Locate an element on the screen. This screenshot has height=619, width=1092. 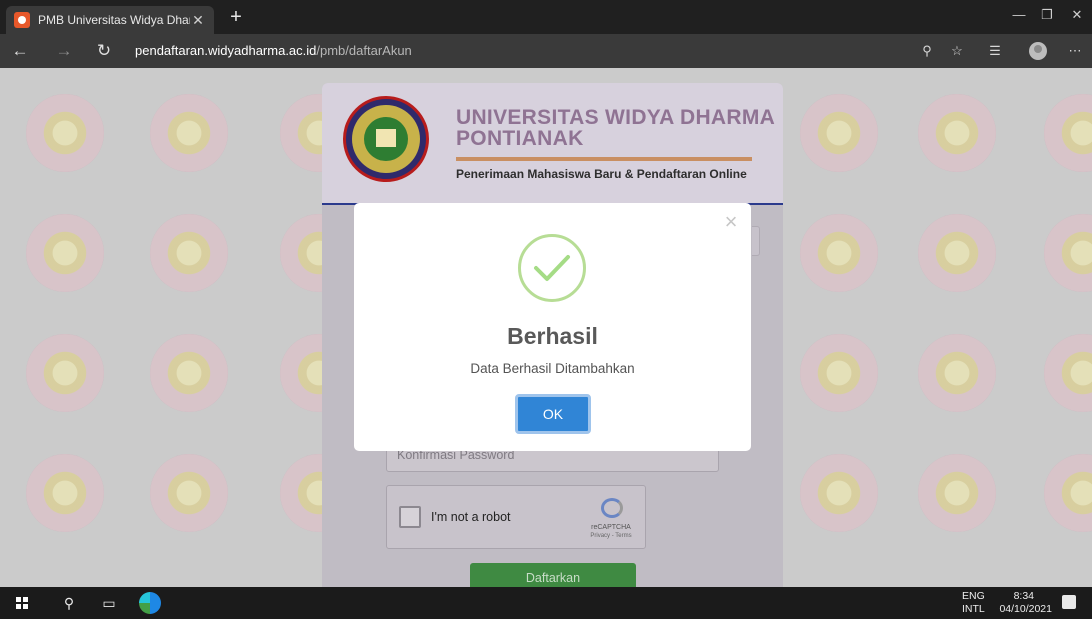
header-divider is located at coordinates (604, 159).